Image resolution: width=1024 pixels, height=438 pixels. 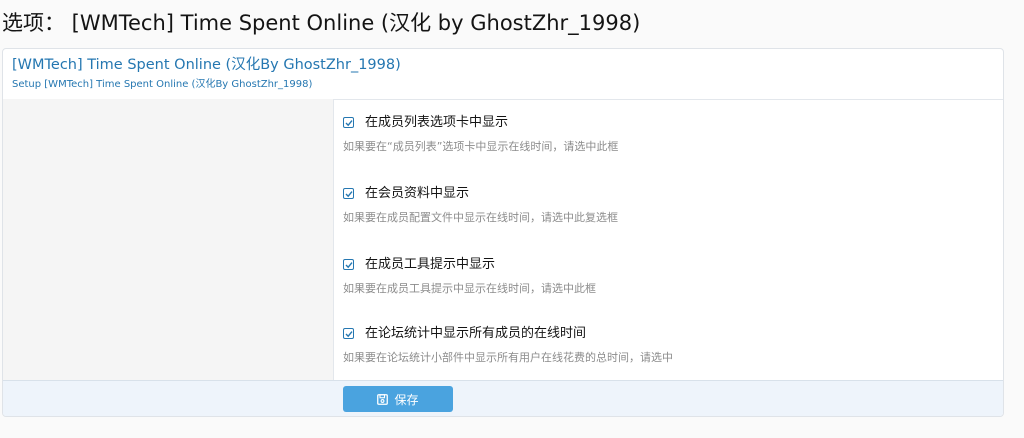 What do you see at coordinates (383, 399) in the screenshot?
I see `save-icon` at bounding box center [383, 399].